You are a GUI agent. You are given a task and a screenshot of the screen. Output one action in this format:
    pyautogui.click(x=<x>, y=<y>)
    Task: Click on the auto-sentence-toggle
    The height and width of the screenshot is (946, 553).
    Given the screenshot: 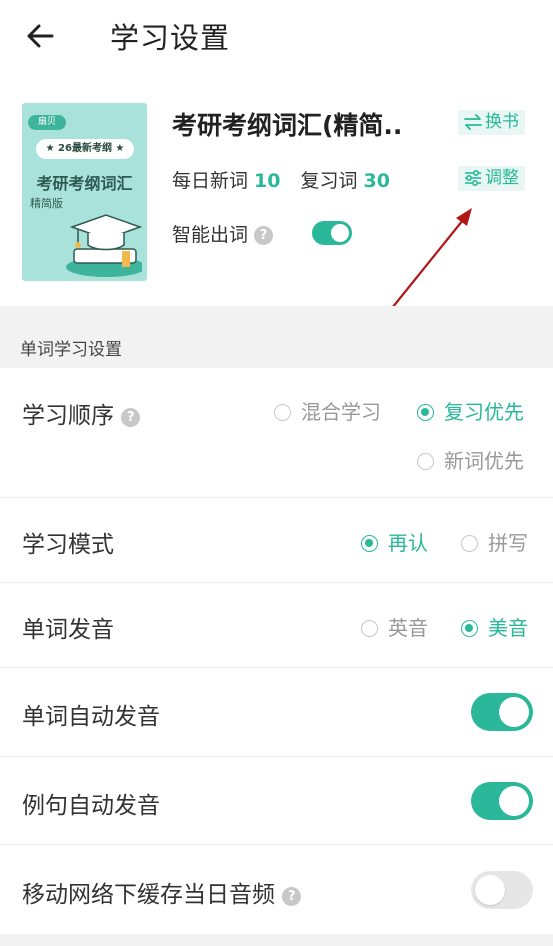 What is the action you would take?
    pyautogui.click(x=502, y=801)
    